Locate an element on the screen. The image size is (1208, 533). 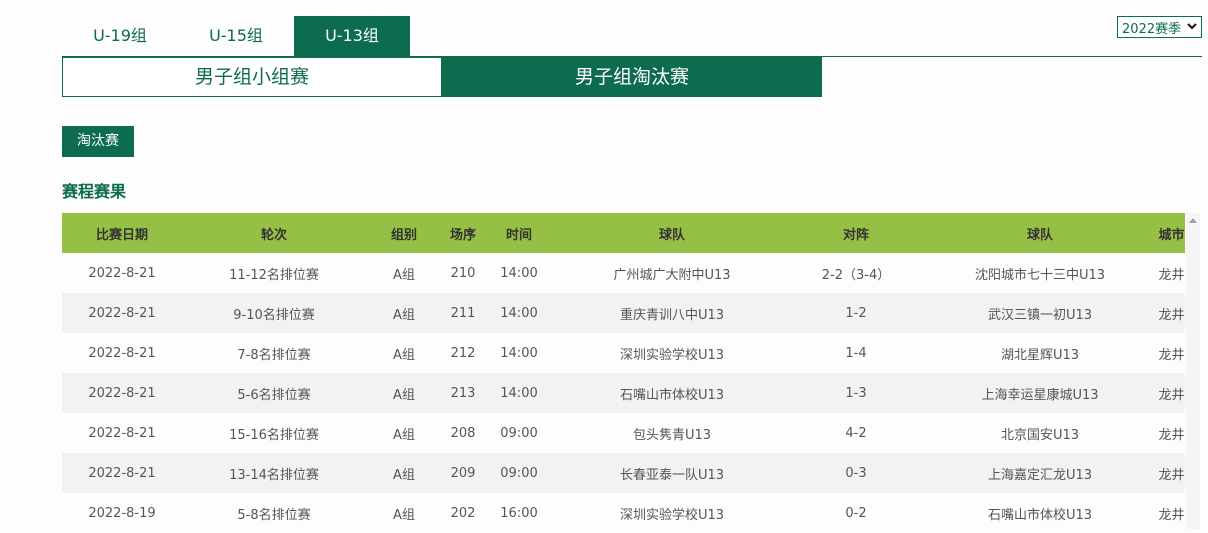
cell-date: 2022-8-19 is located at coordinates (122, 513).